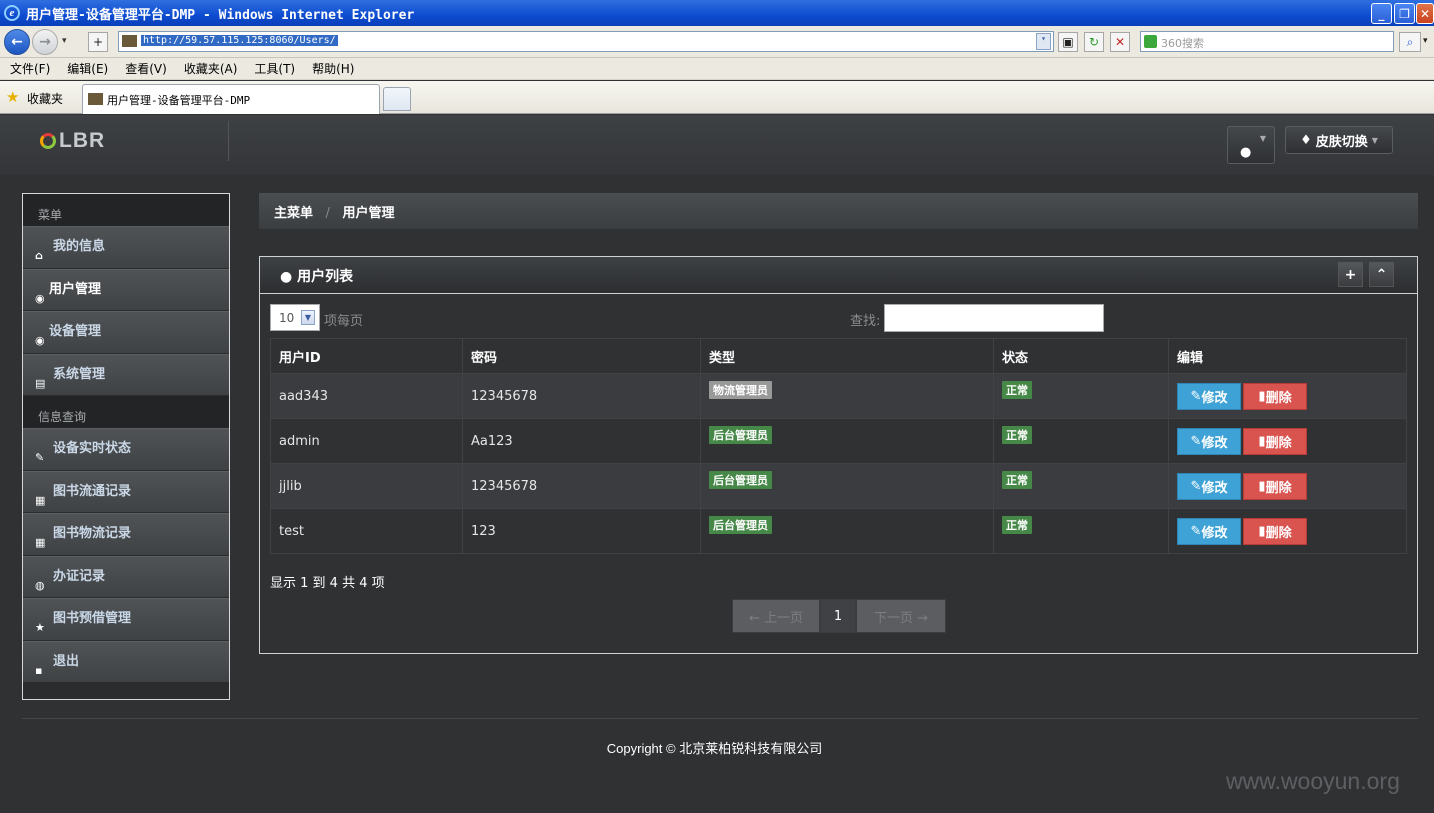  Describe the element at coordinates (211, 68) in the screenshot. I see `menu-favorites: 收藏夹(A)` at that location.